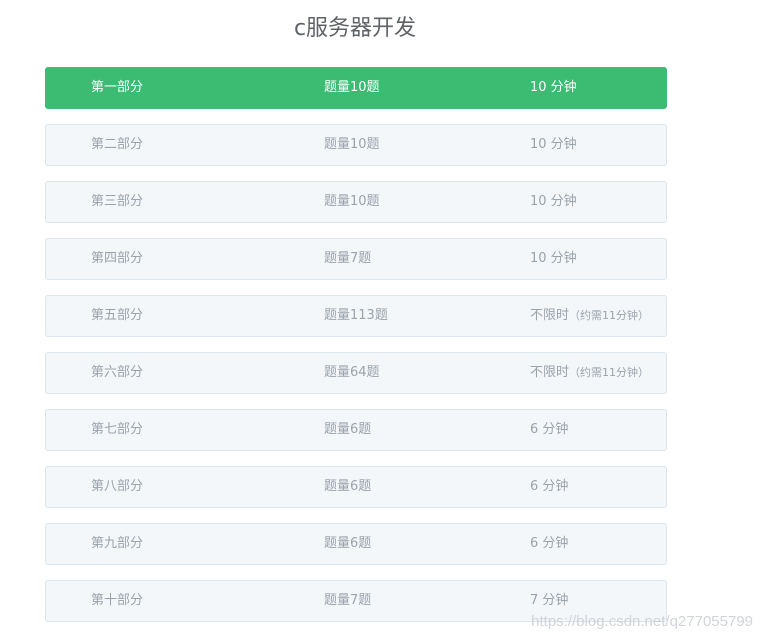 This screenshot has width=762, height=638. What do you see at coordinates (117, 258) in the screenshot?
I see `part-name: 第四部分` at bounding box center [117, 258].